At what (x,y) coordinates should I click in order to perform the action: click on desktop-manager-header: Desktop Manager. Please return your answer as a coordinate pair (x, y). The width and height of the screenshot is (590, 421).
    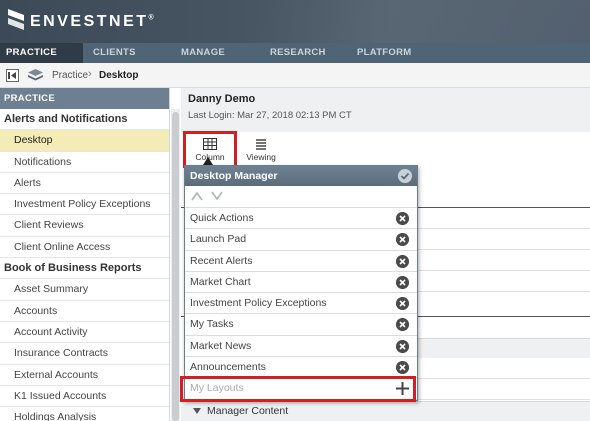
    Looking at the image, I should click on (301, 176).